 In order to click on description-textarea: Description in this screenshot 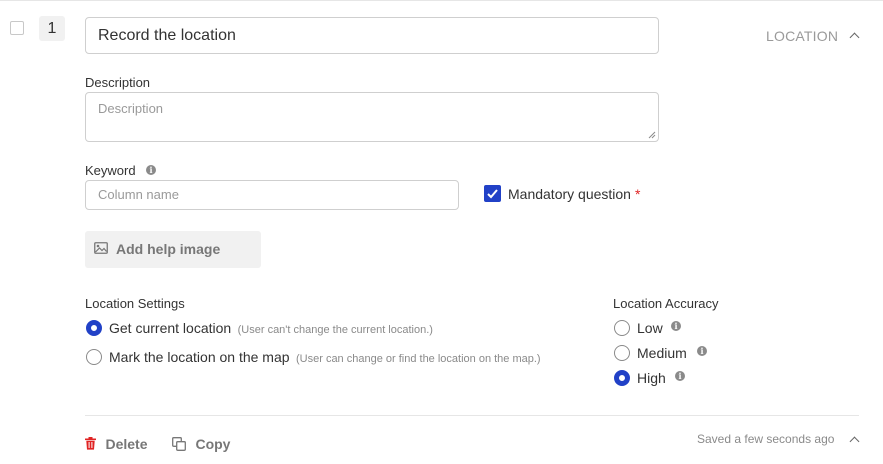, I will do `click(372, 117)`.